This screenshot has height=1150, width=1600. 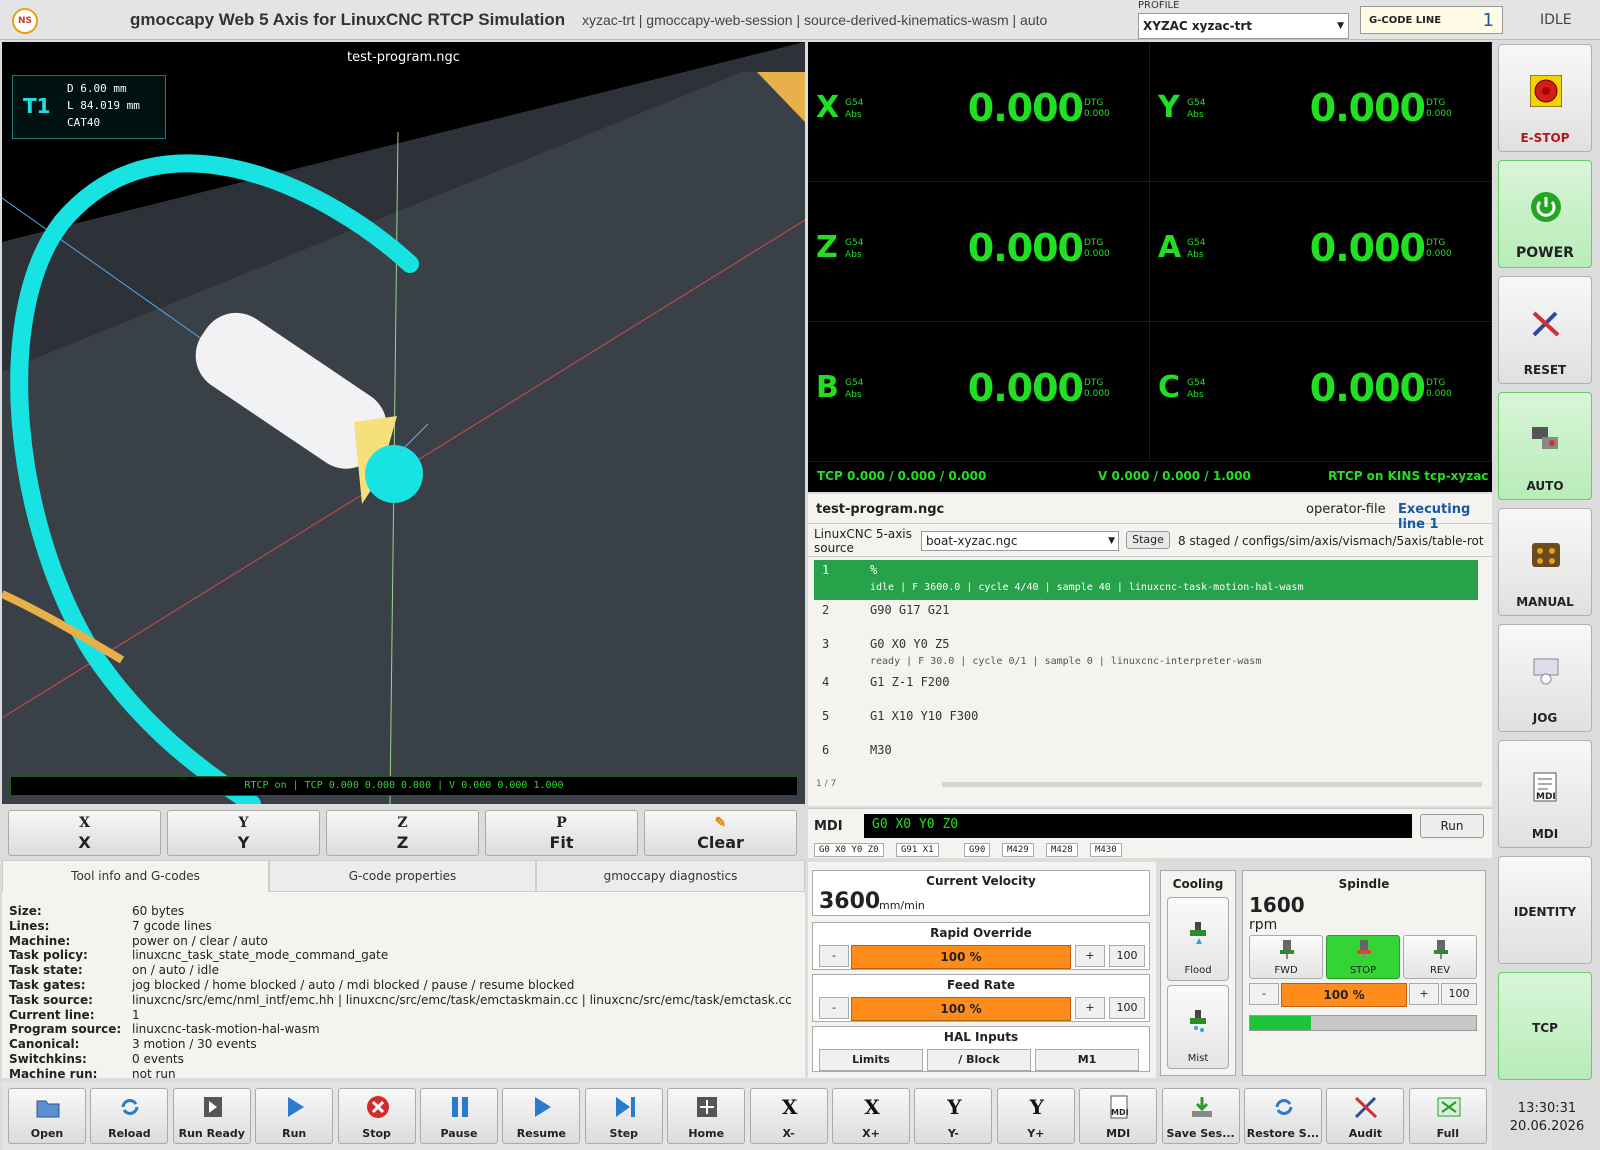 What do you see at coordinates (1035, 1116) in the screenshot?
I see `toolbar-button-y+: Y Y+` at bounding box center [1035, 1116].